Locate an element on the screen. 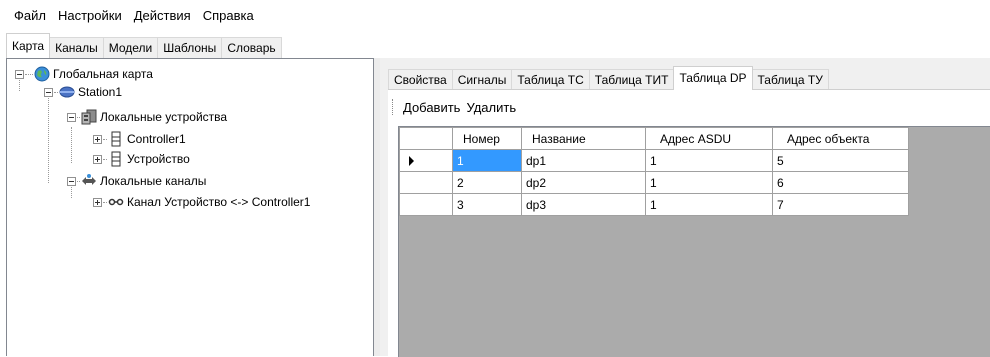 The image size is (990, 357). cell-object-address: 6 is located at coordinates (840, 182).